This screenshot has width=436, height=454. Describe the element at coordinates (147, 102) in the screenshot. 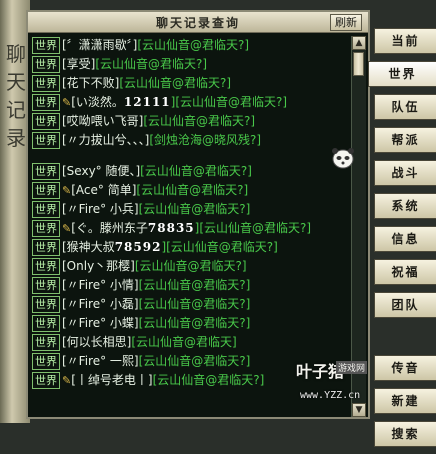

I see `sender-number: 12111` at that location.